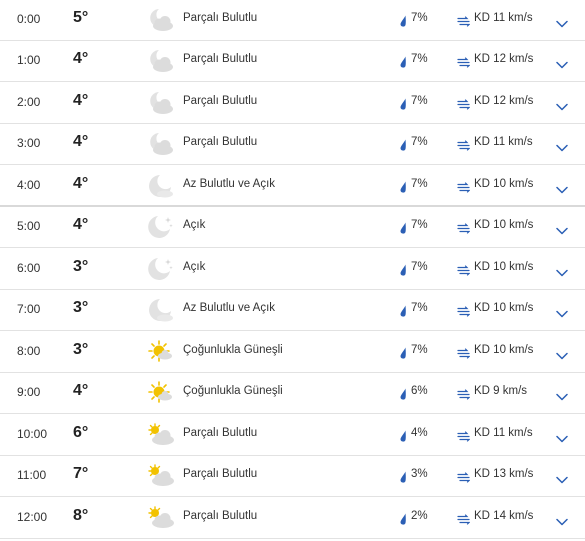 This screenshot has width=585, height=541. Describe the element at coordinates (29, 351) in the screenshot. I see `hour-label: 8:00` at that location.